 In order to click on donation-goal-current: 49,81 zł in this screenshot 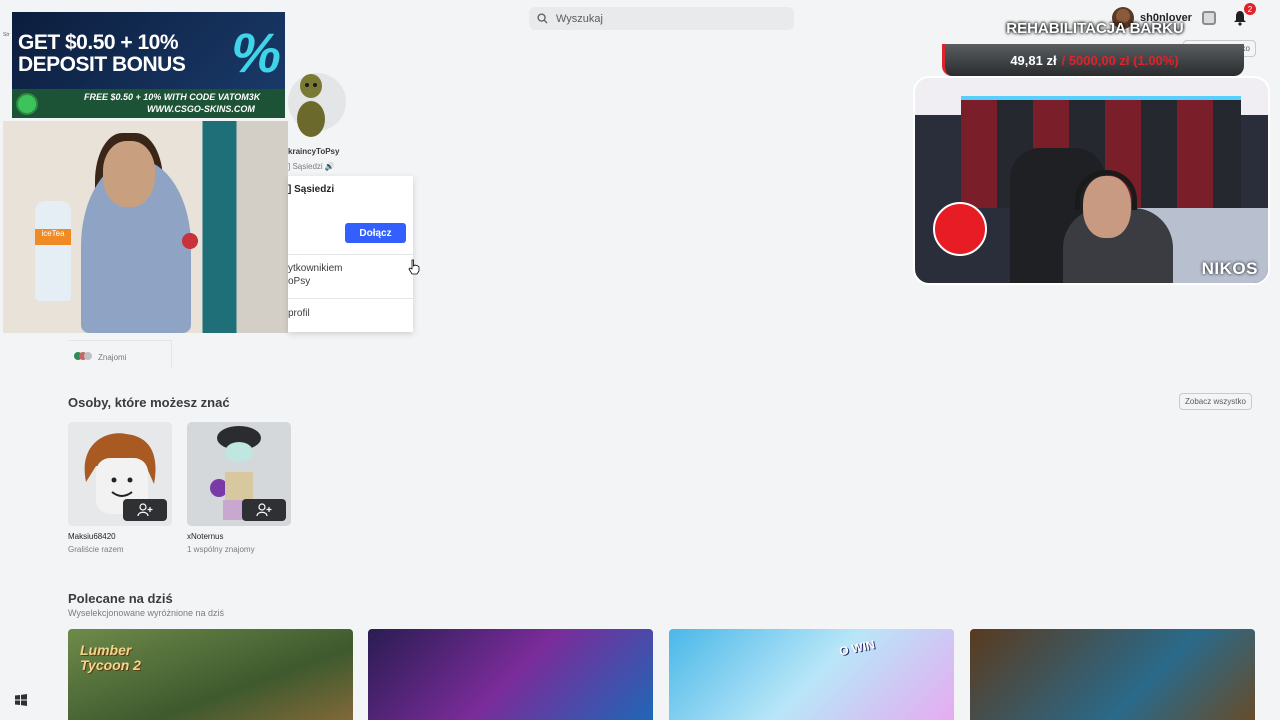, I will do `click(1033, 60)`.